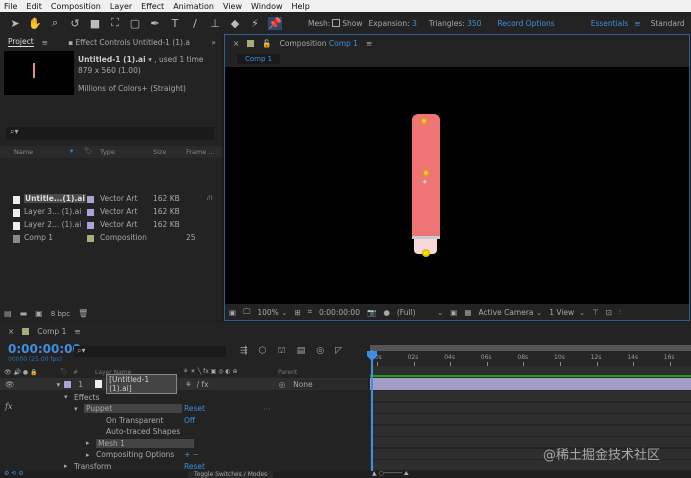 The image size is (691, 478). What do you see at coordinates (24, 313) in the screenshot?
I see `new-folder-icon: ▬` at bounding box center [24, 313].